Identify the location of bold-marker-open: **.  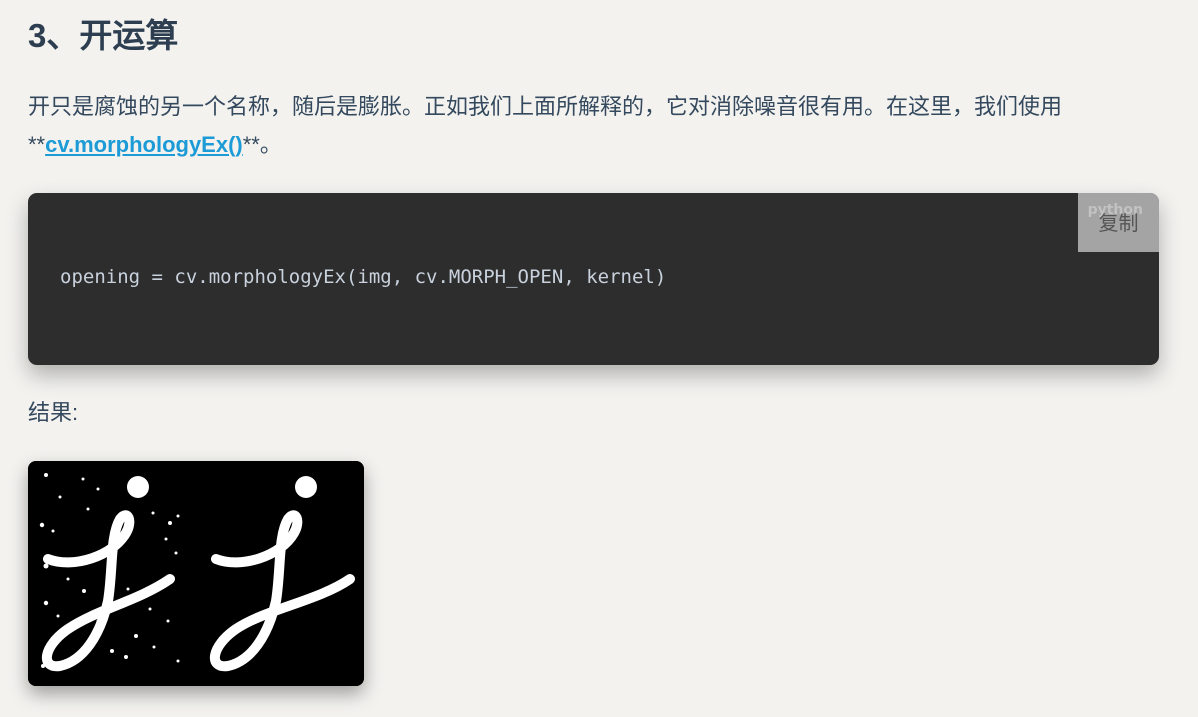
(37, 144).